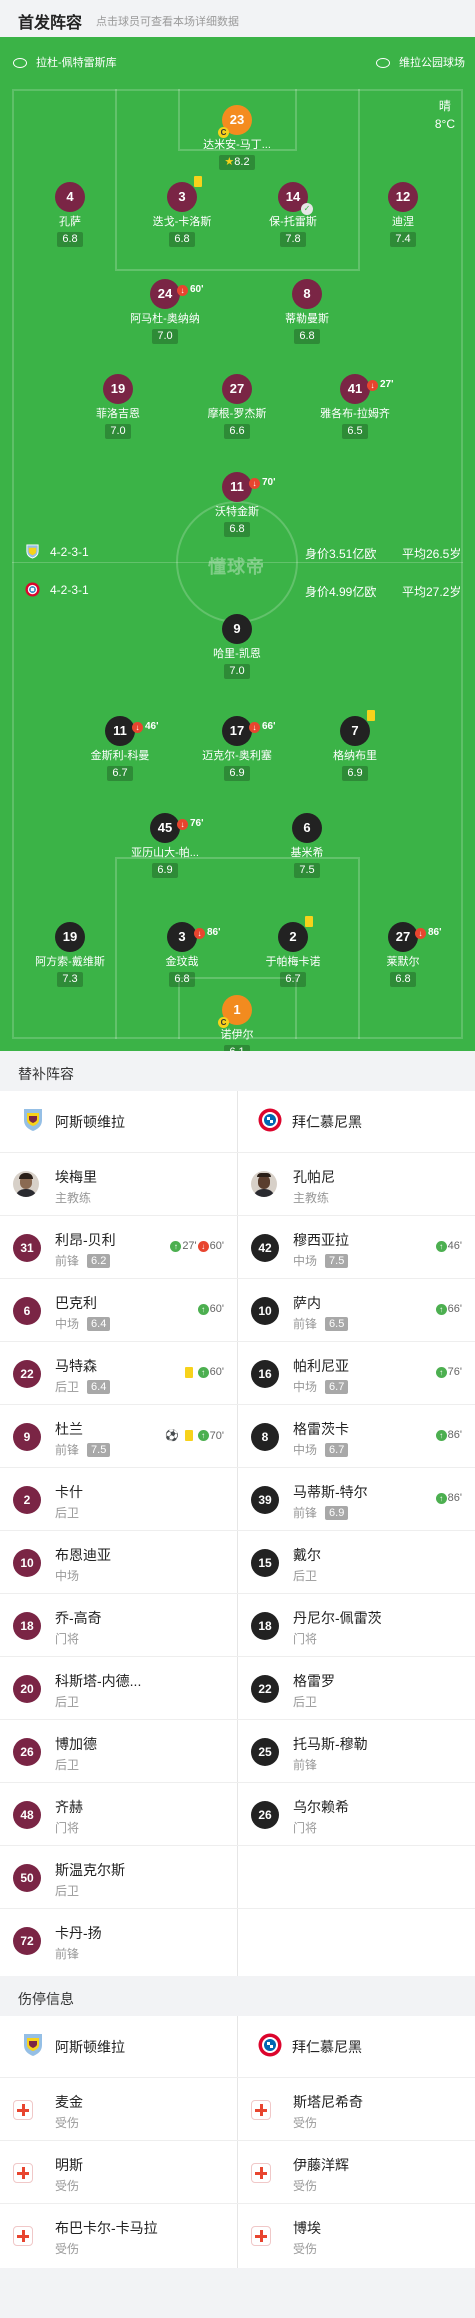  I want to click on player-events: ↑ 66', so click(448, 1309).